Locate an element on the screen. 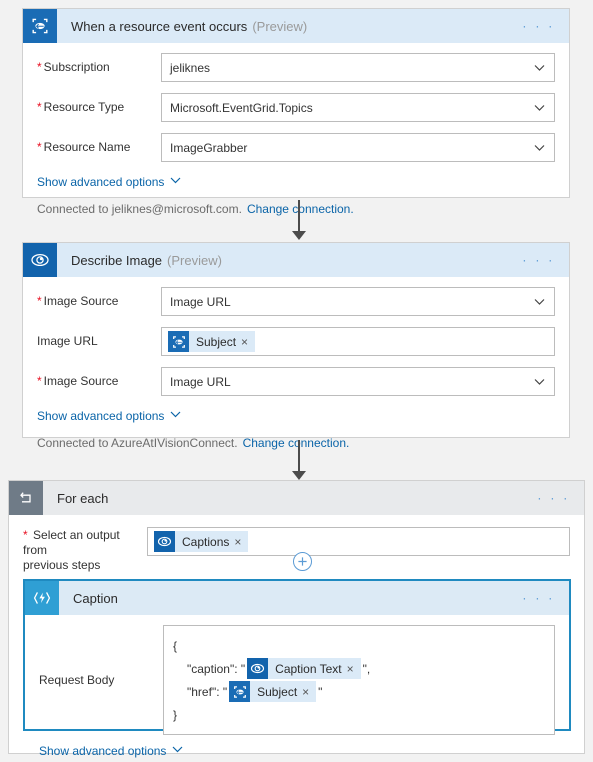 This screenshot has width=593, height=762. json-text: "caption": " is located at coordinates (216, 668).